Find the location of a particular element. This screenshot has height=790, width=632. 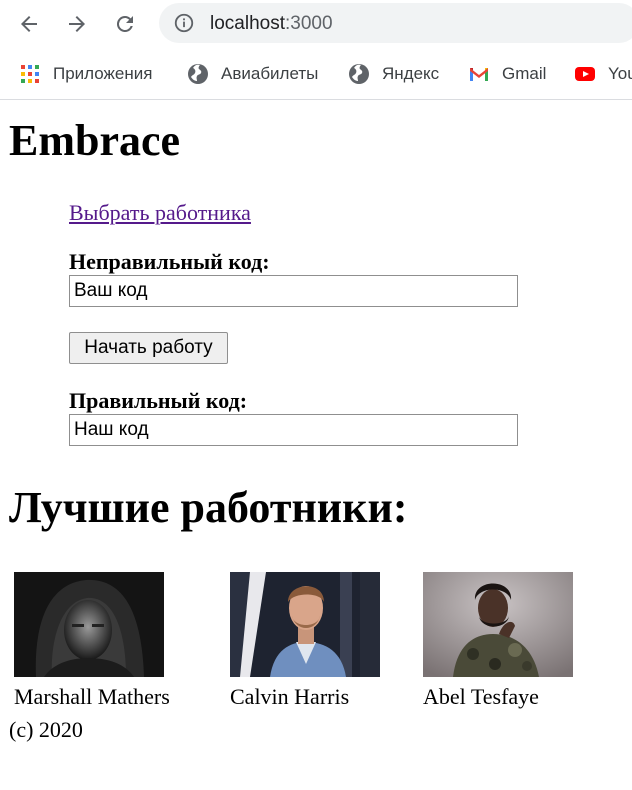

url-host: localhost is located at coordinates (247, 23).